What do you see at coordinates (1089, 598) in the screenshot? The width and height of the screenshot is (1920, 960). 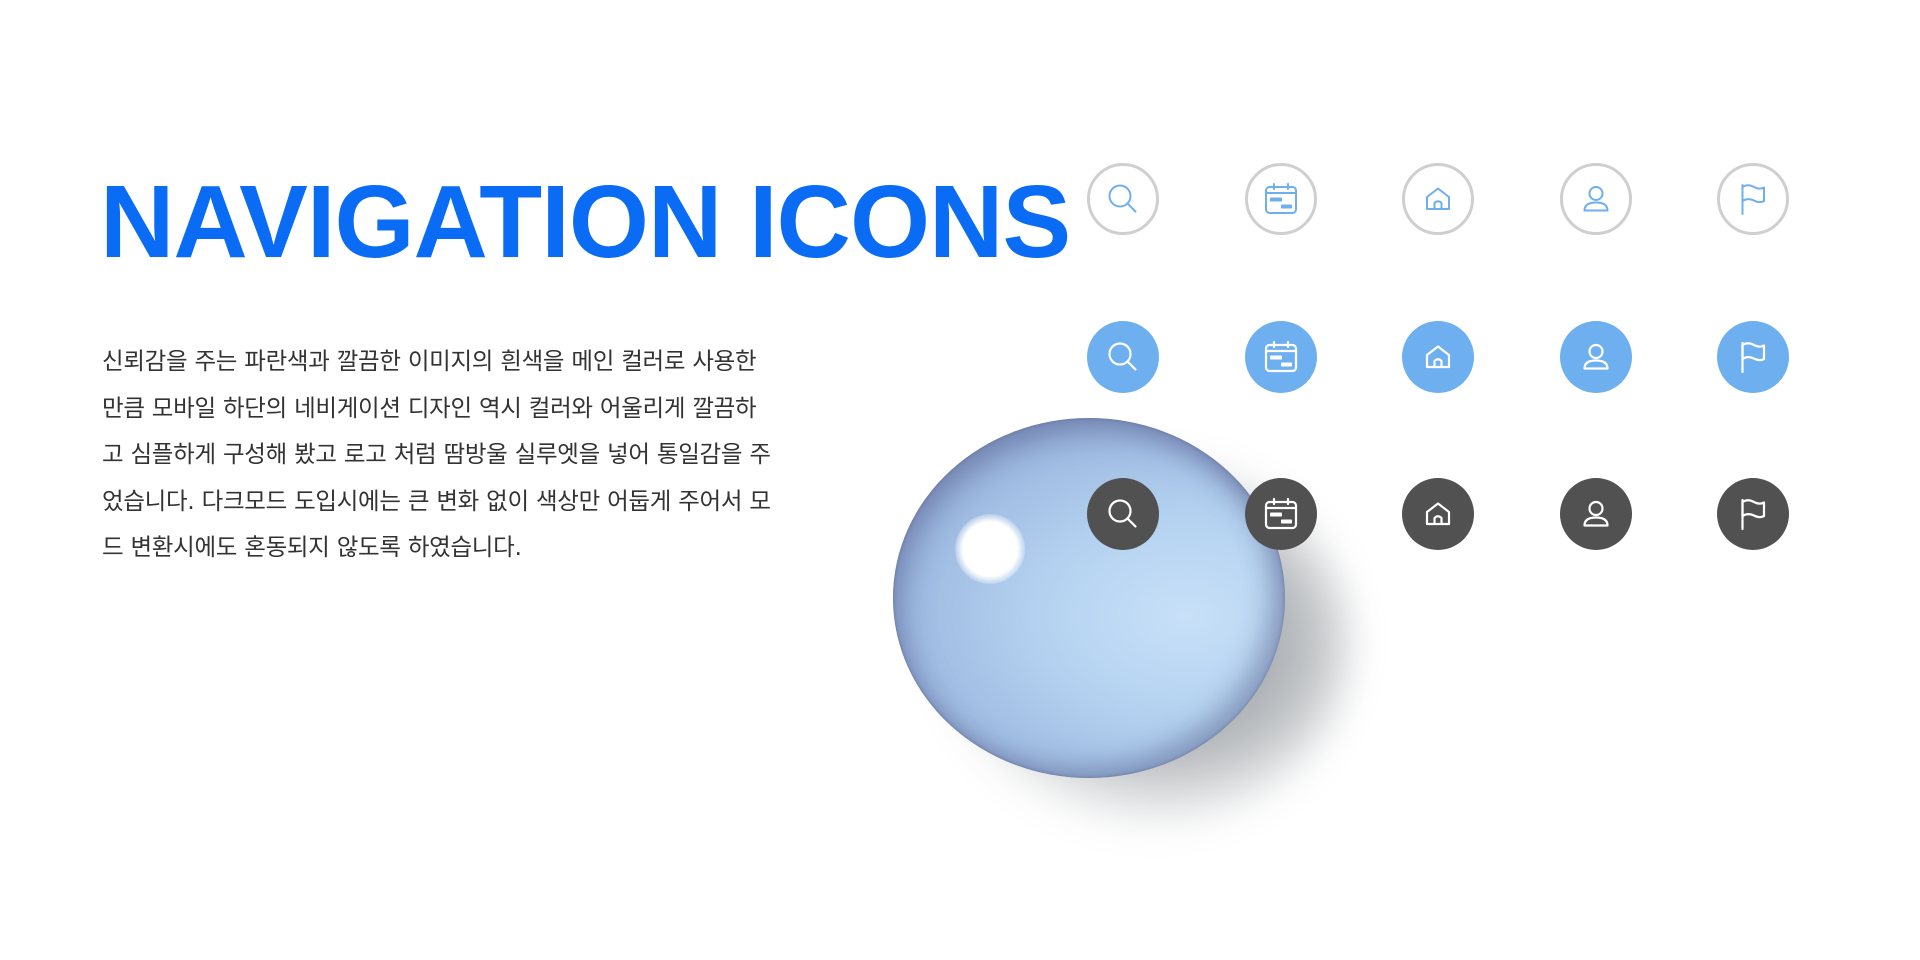 I see `water-drop-illustration` at bounding box center [1089, 598].